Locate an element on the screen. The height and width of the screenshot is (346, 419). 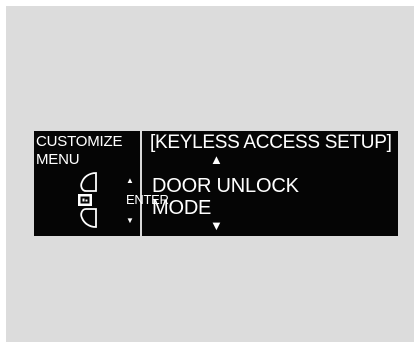
menu-line: MENU is located at coordinates (58, 159).